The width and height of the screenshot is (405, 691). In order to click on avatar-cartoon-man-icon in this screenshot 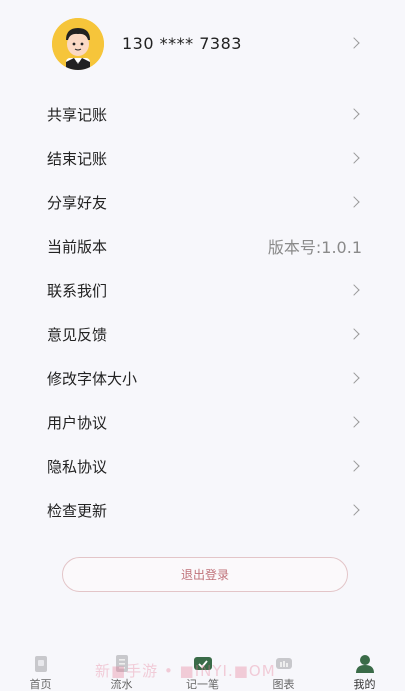, I will do `click(78, 44)`.